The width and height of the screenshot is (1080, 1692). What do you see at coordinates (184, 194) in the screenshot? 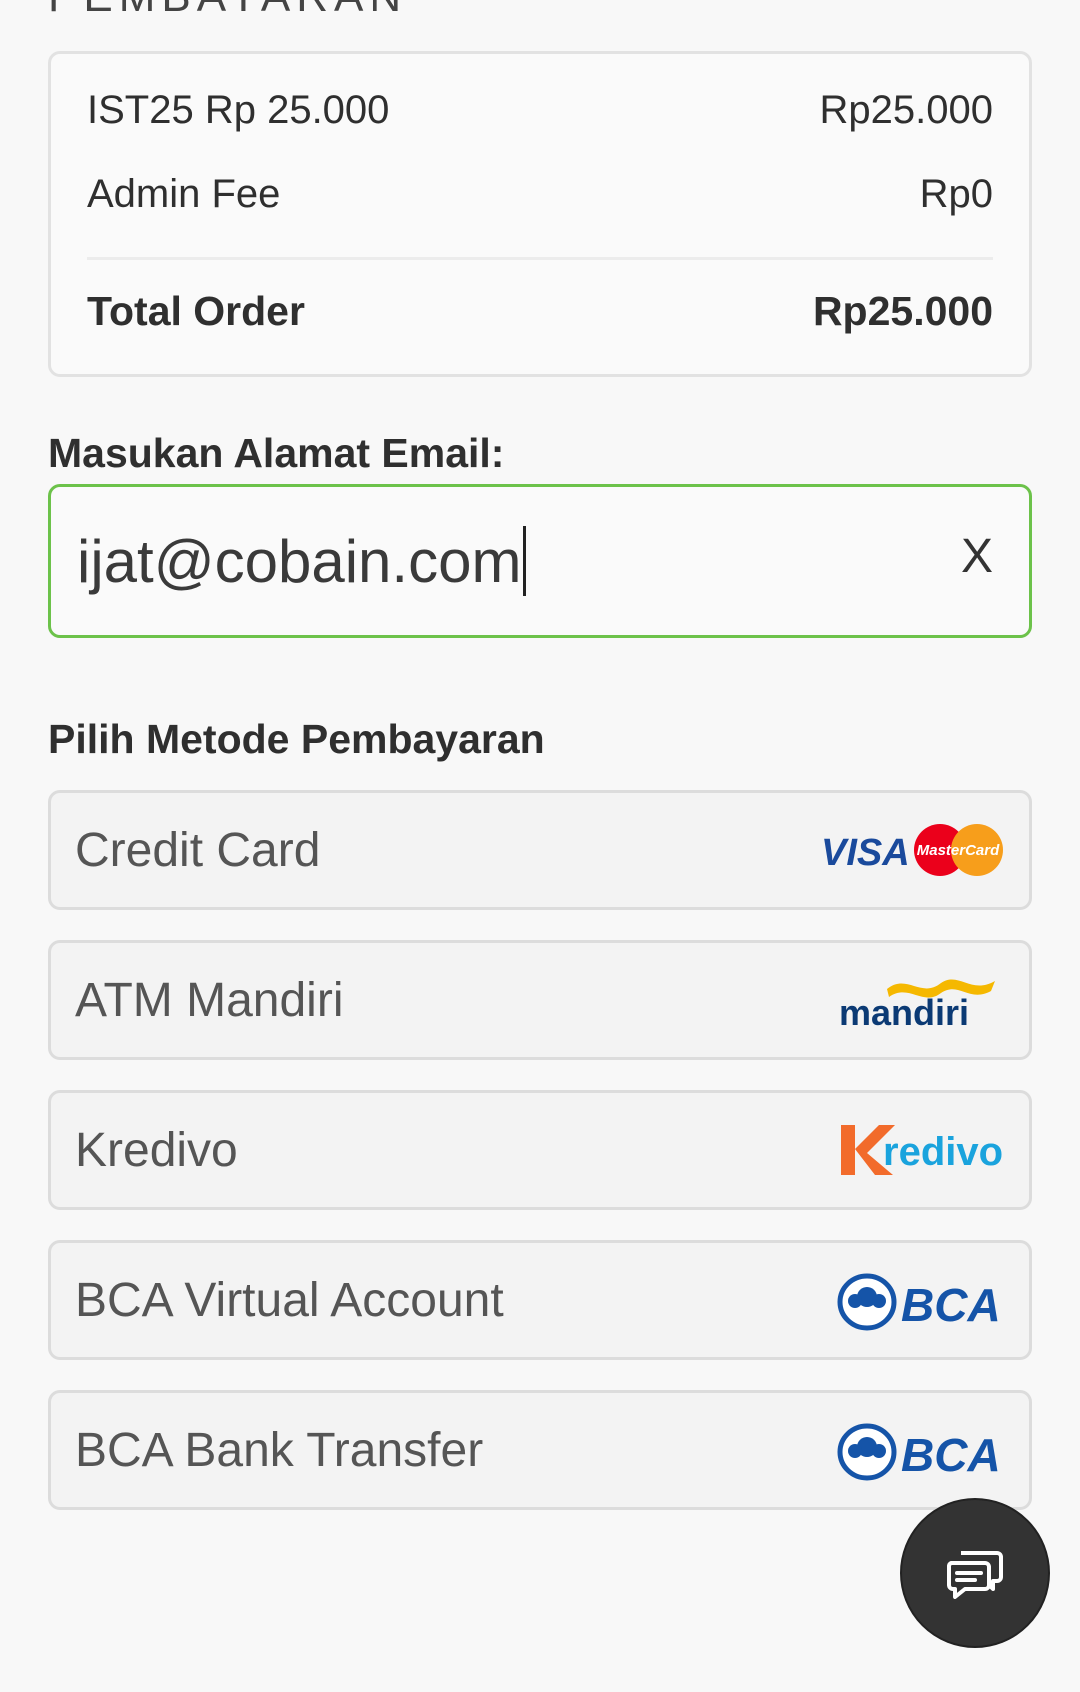
I see `admin-fee-label: Admin Fee` at bounding box center [184, 194].